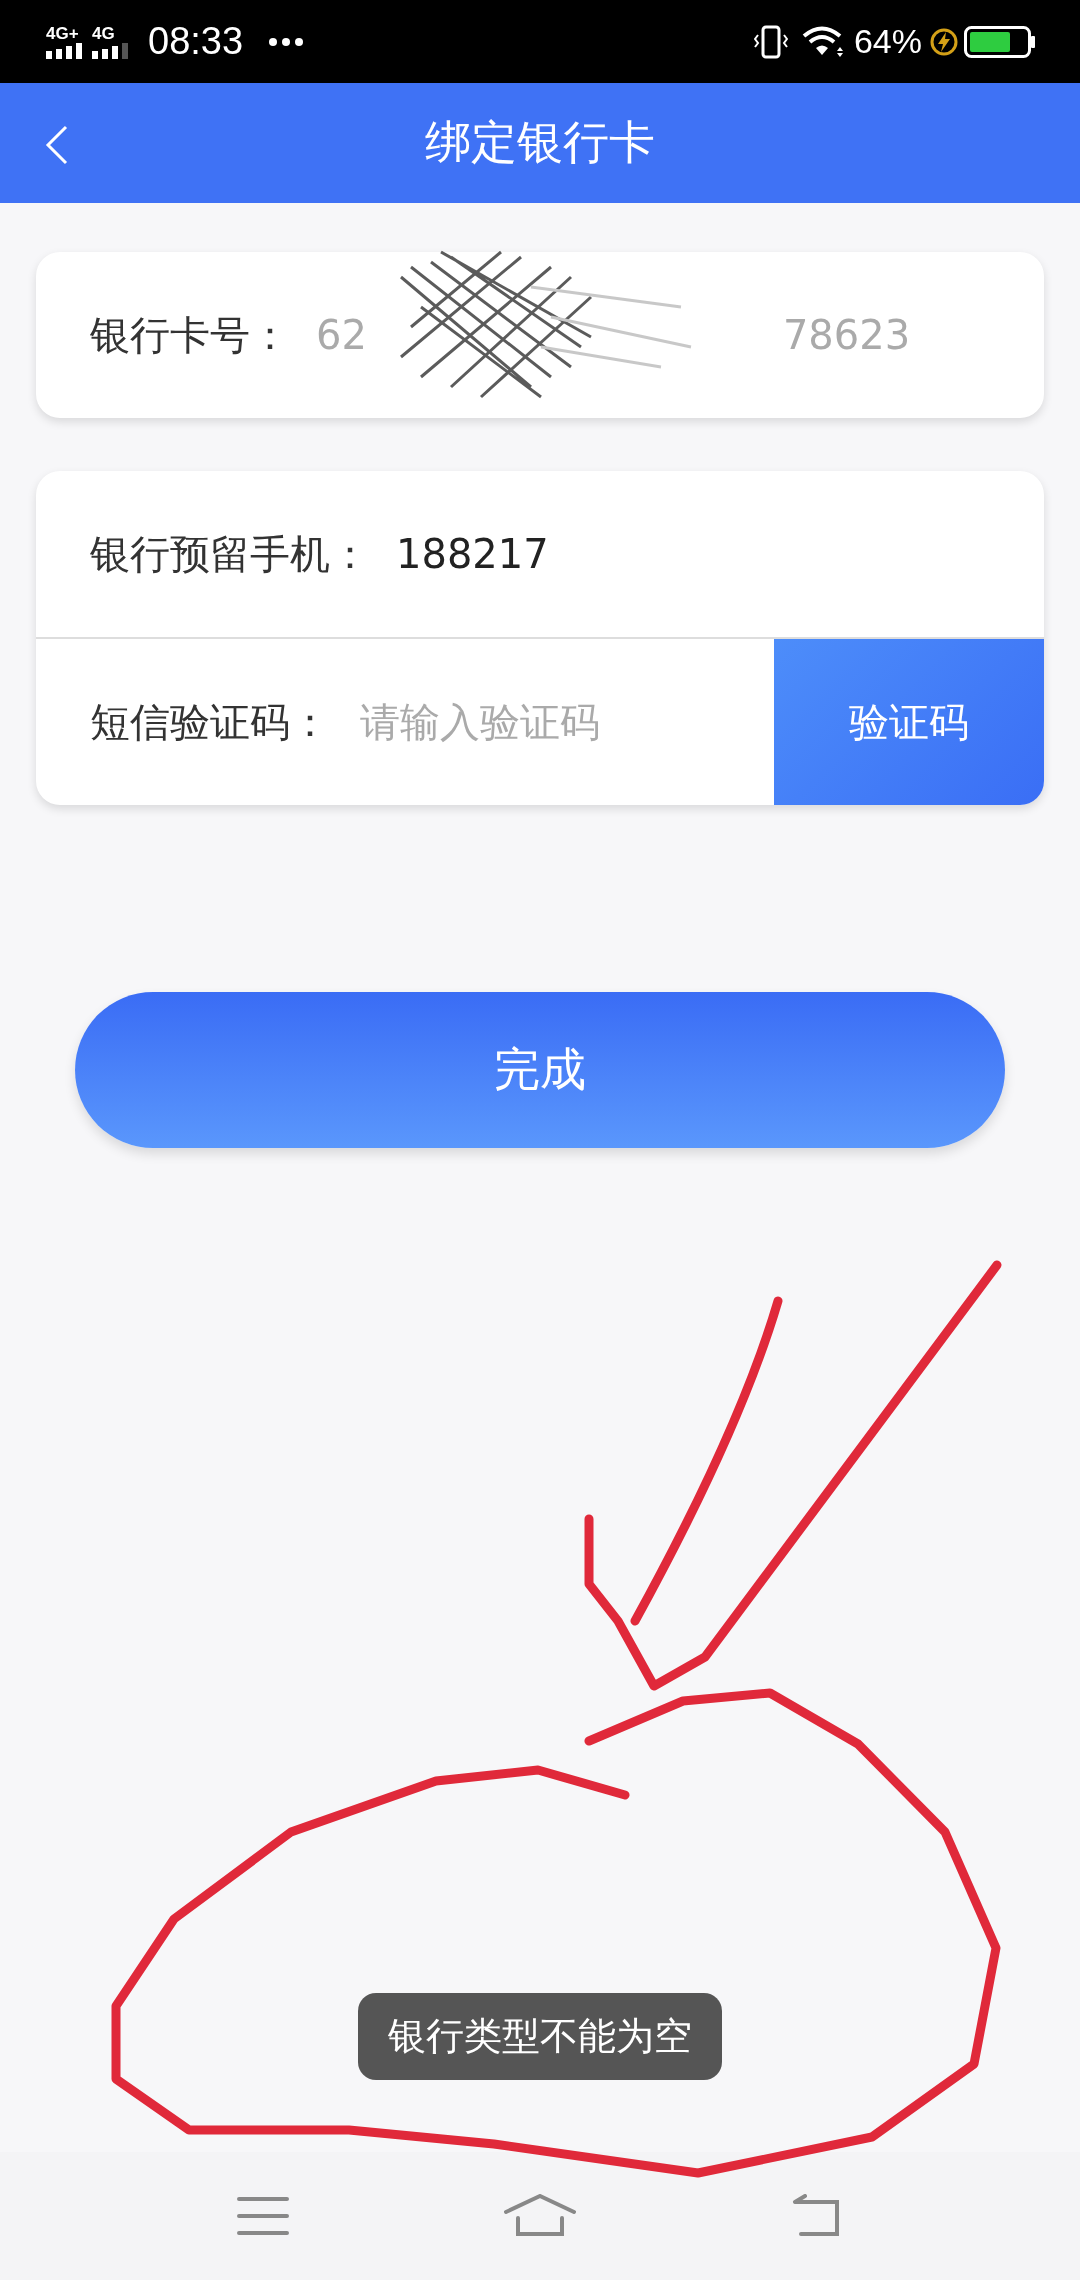  I want to click on more-dots-icon, so click(286, 41).